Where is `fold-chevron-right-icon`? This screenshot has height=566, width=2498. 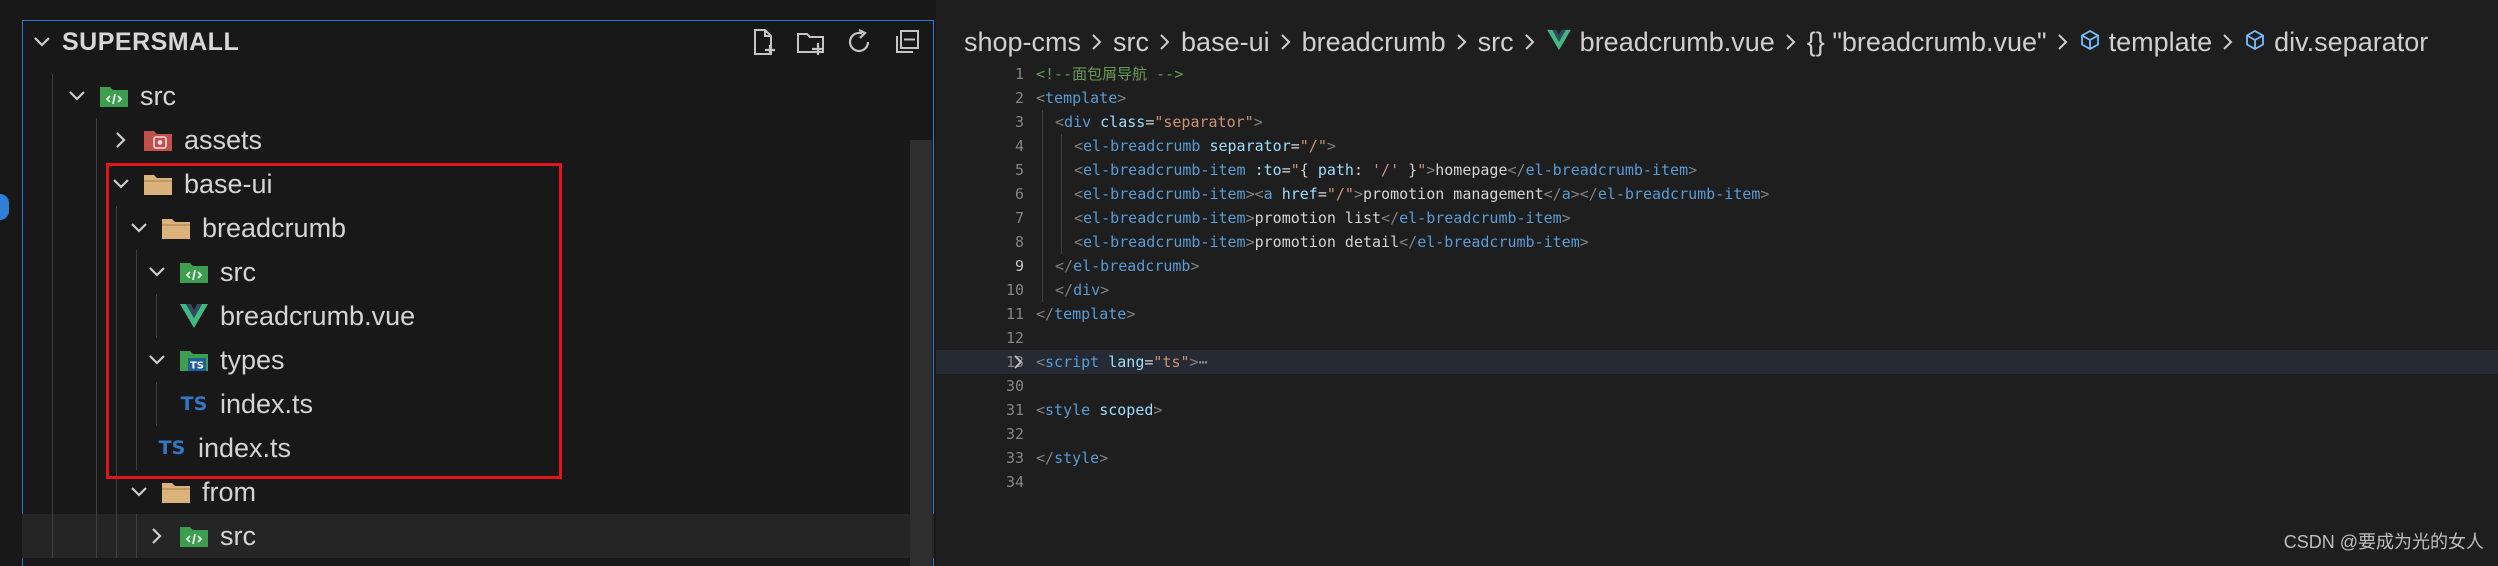 fold-chevron-right-icon is located at coordinates (1018, 362).